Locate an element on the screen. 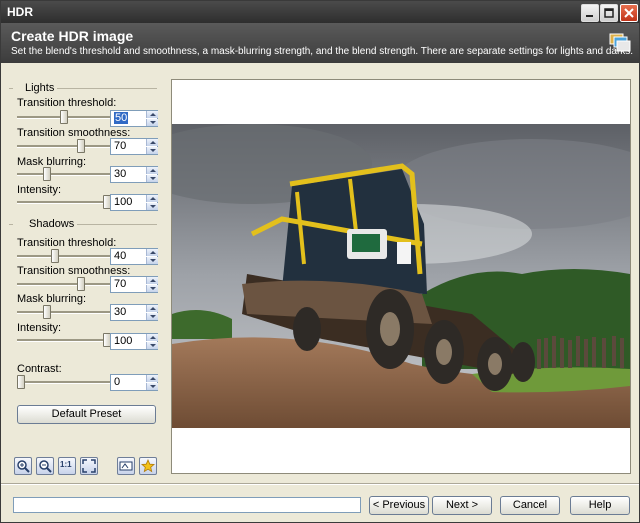  help-button: Help is located at coordinates (600, 505).